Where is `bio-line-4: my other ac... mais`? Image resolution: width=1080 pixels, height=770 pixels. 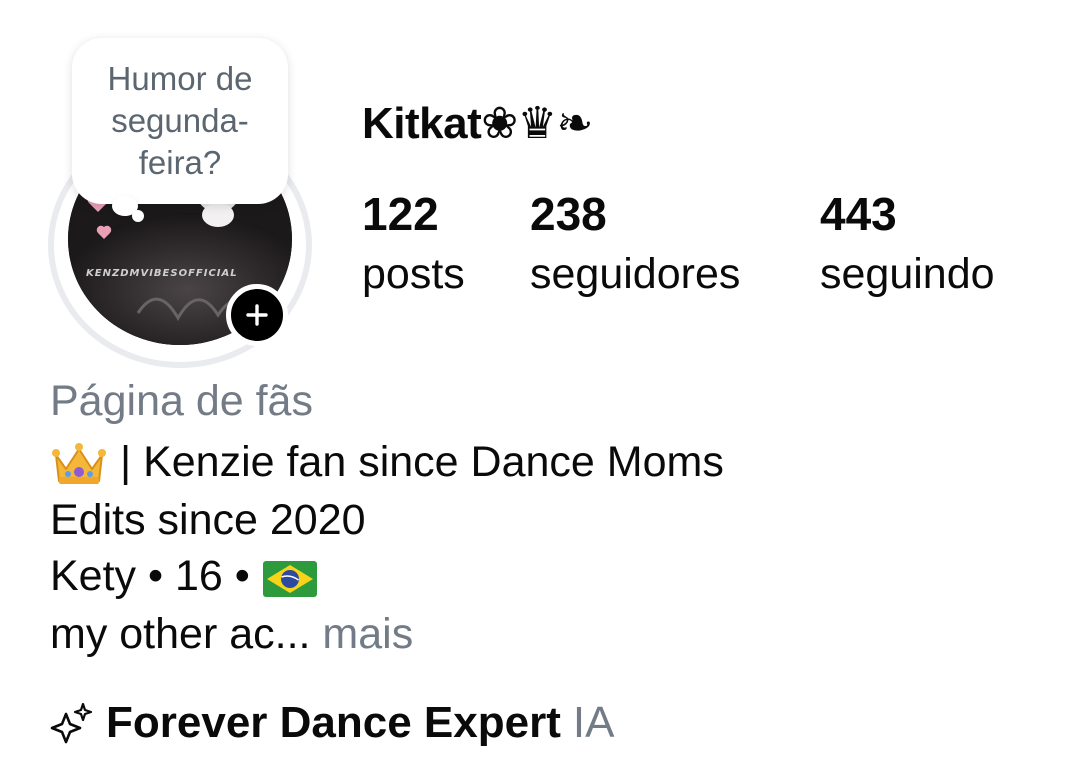 bio-line-4: my other ac... mais is located at coordinates (231, 634).